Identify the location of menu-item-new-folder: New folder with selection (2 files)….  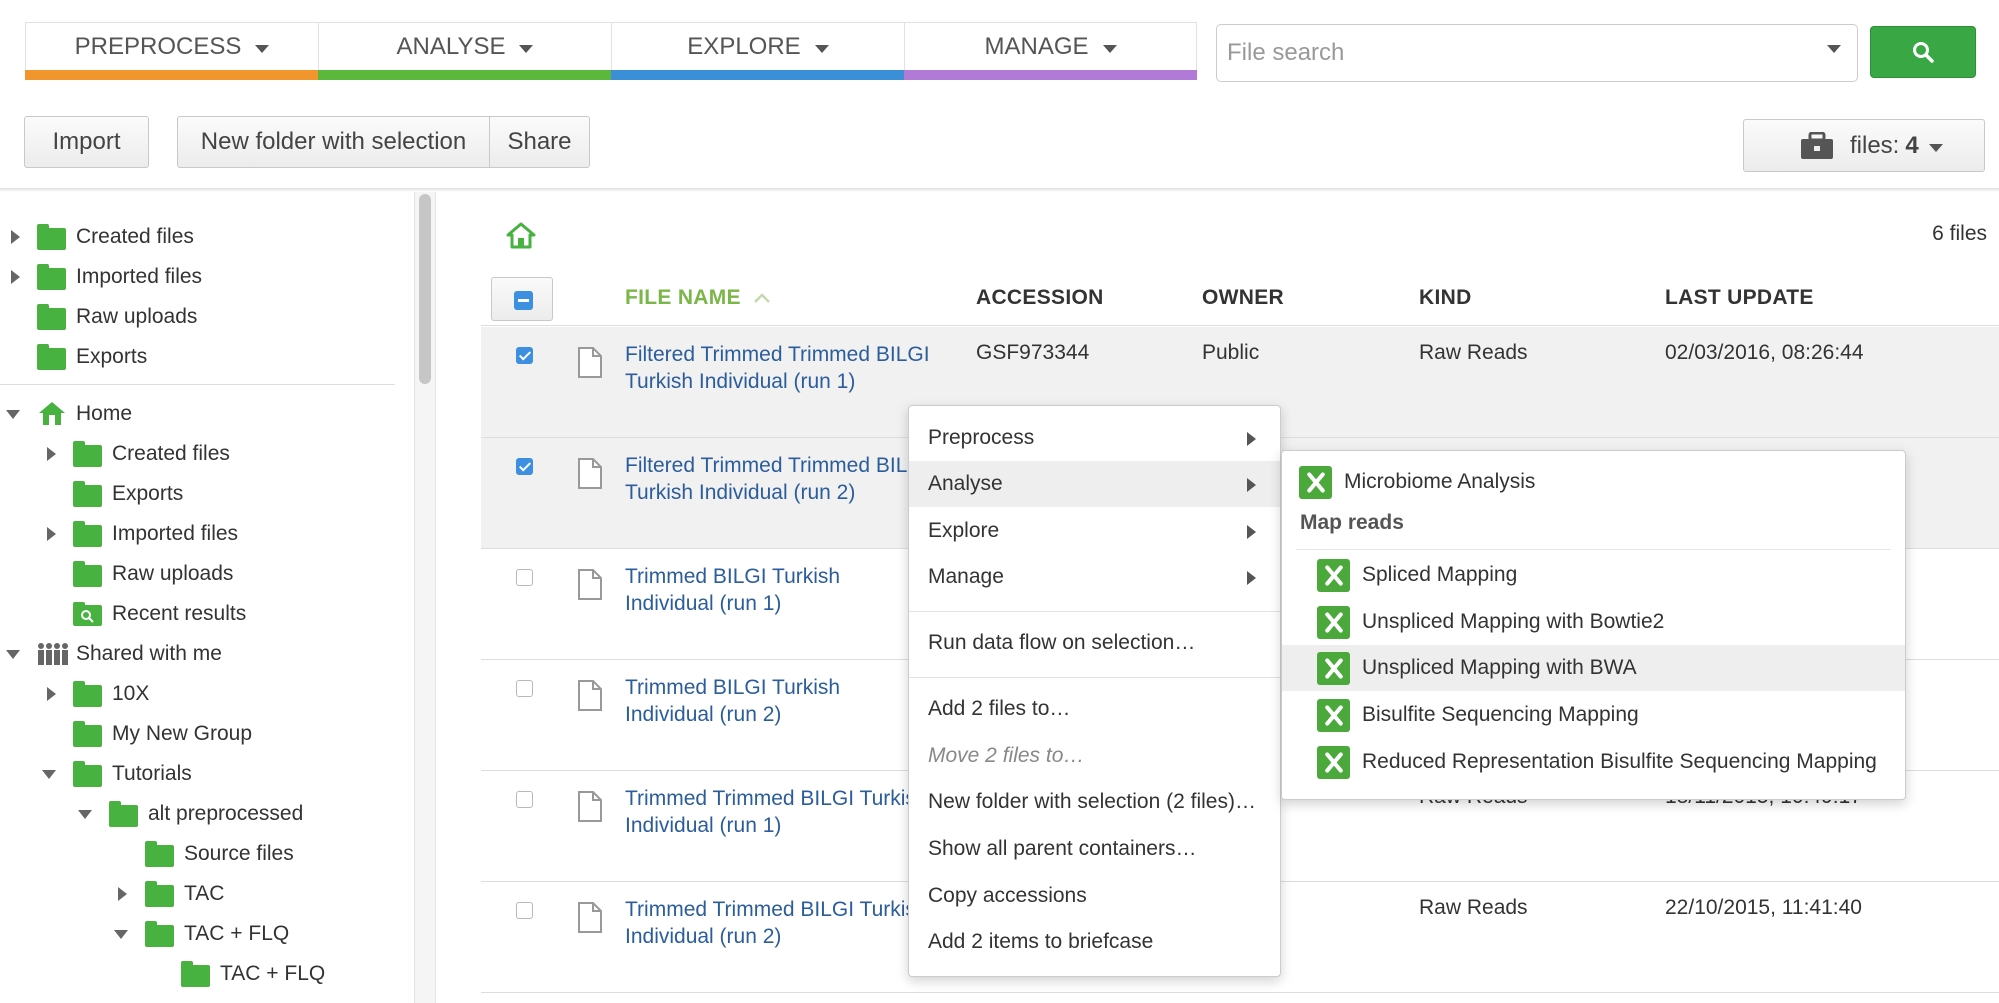
(1094, 802).